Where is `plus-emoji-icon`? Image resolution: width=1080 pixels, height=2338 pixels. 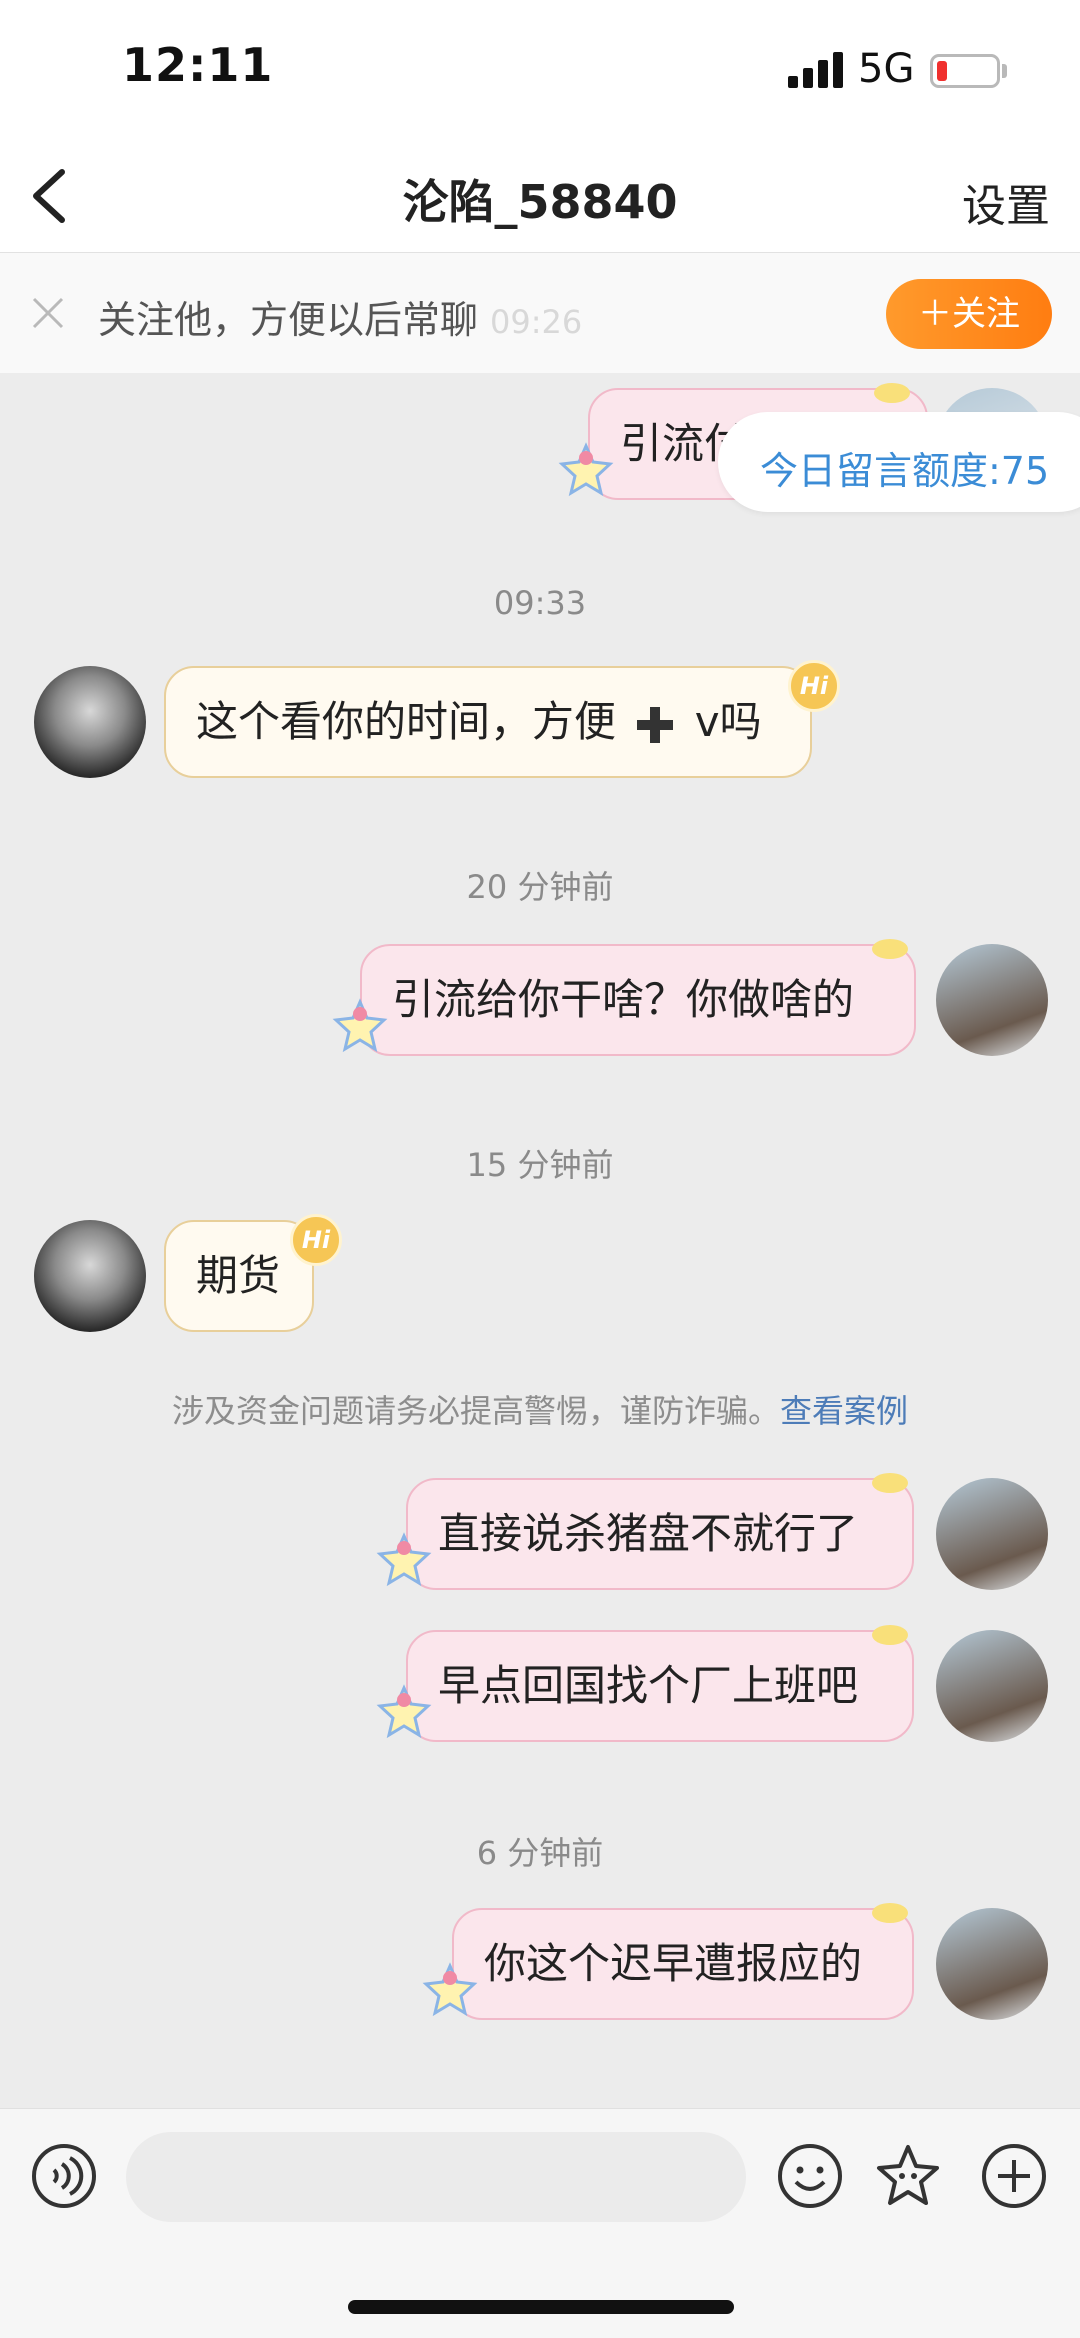 plus-emoji-icon is located at coordinates (655, 724).